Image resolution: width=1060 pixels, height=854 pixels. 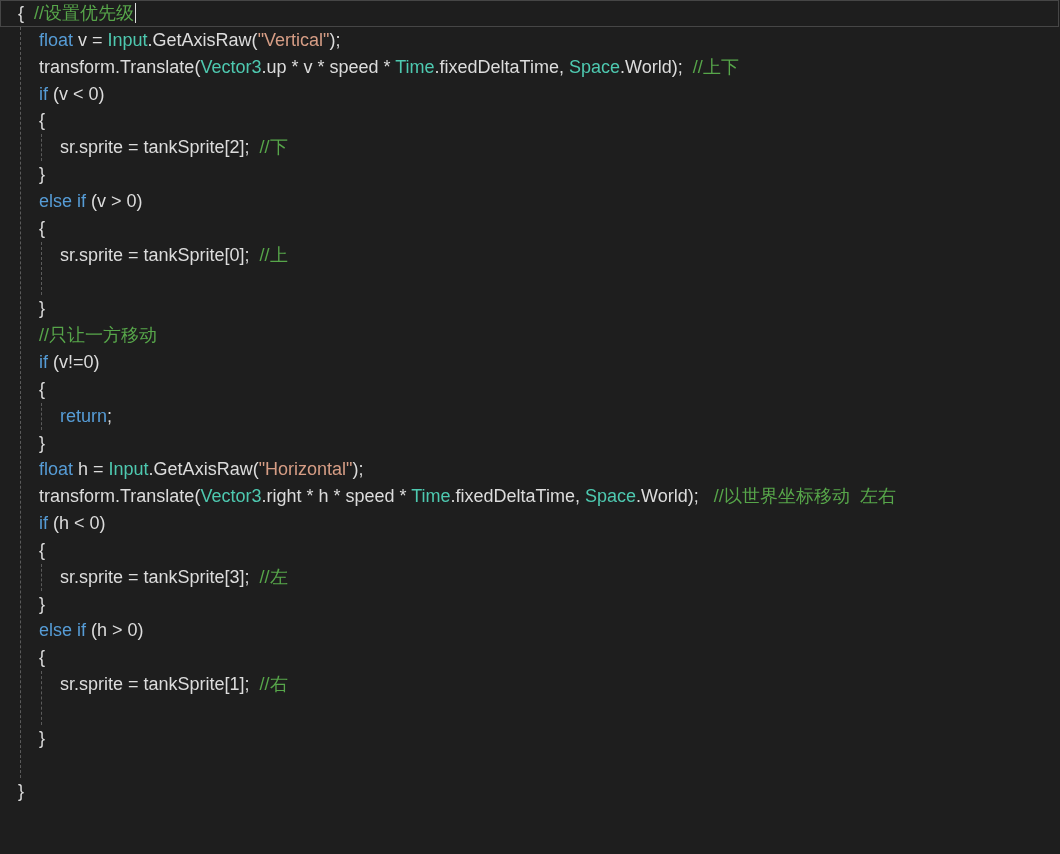 I want to click on code-line: float v = Input.GetAxisRaw("Vertical");, so click(x=190, y=39).